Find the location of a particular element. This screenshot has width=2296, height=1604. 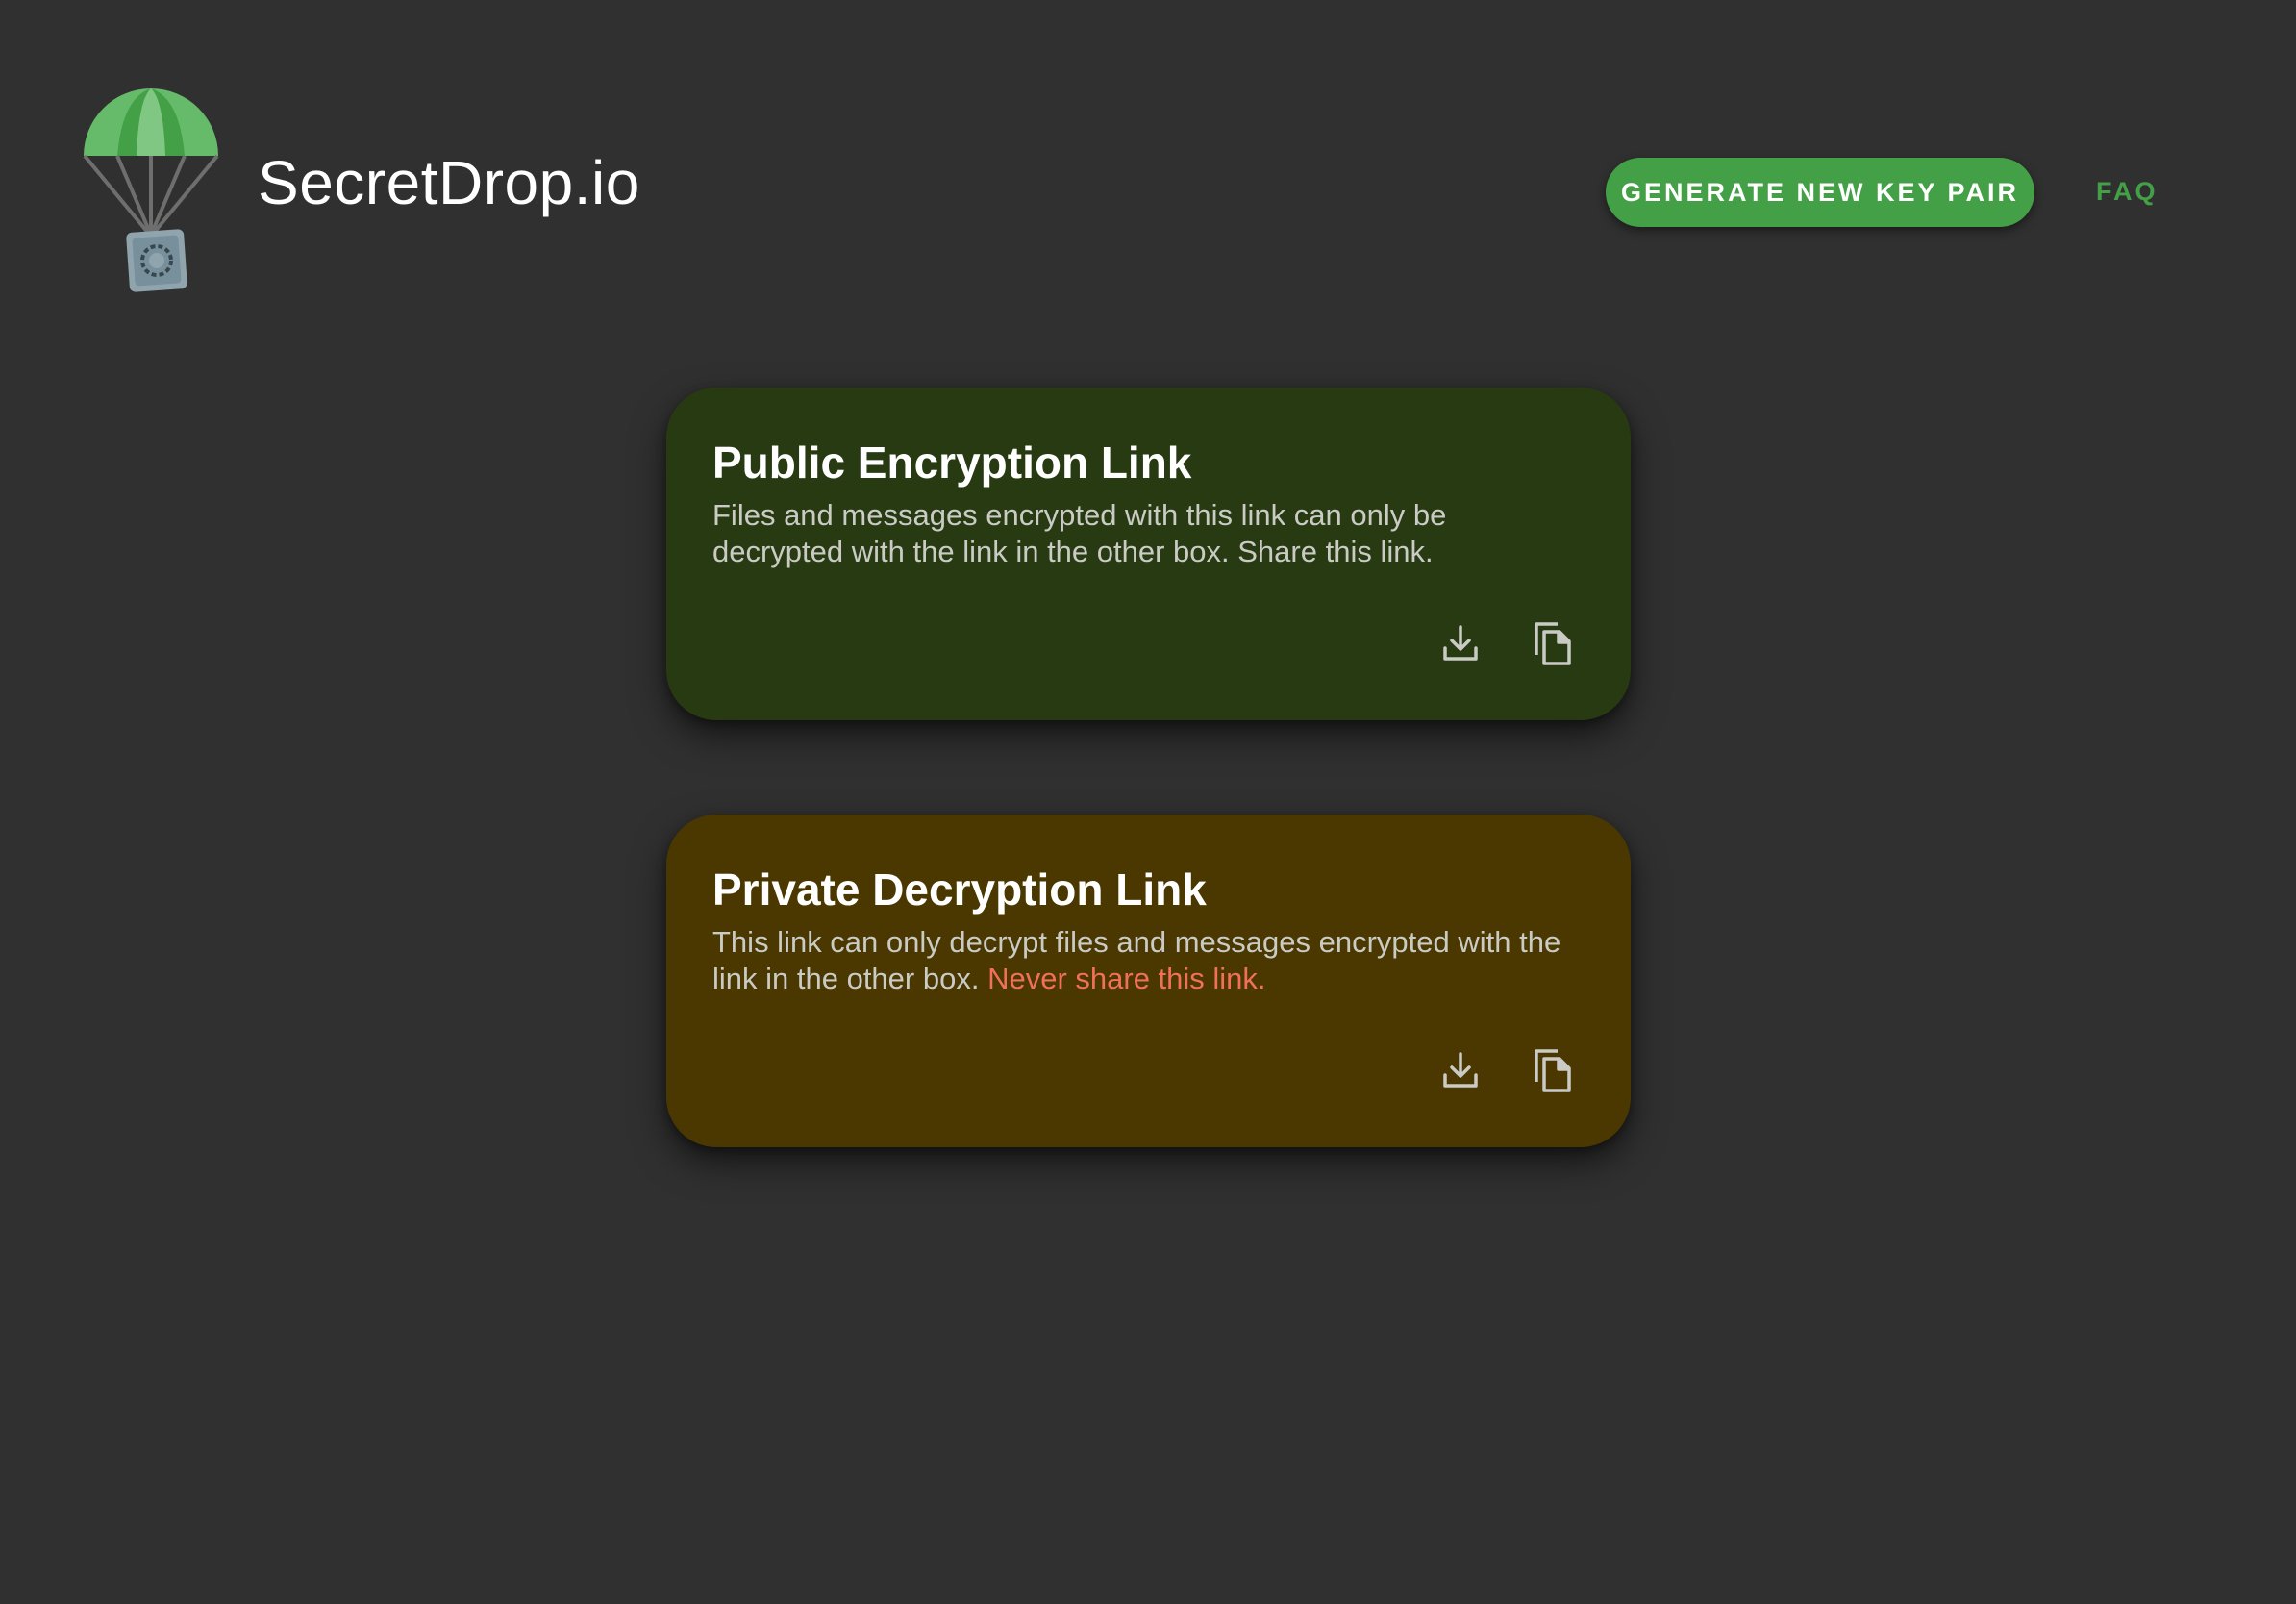

warning-text: Never share this link. is located at coordinates (1126, 978).